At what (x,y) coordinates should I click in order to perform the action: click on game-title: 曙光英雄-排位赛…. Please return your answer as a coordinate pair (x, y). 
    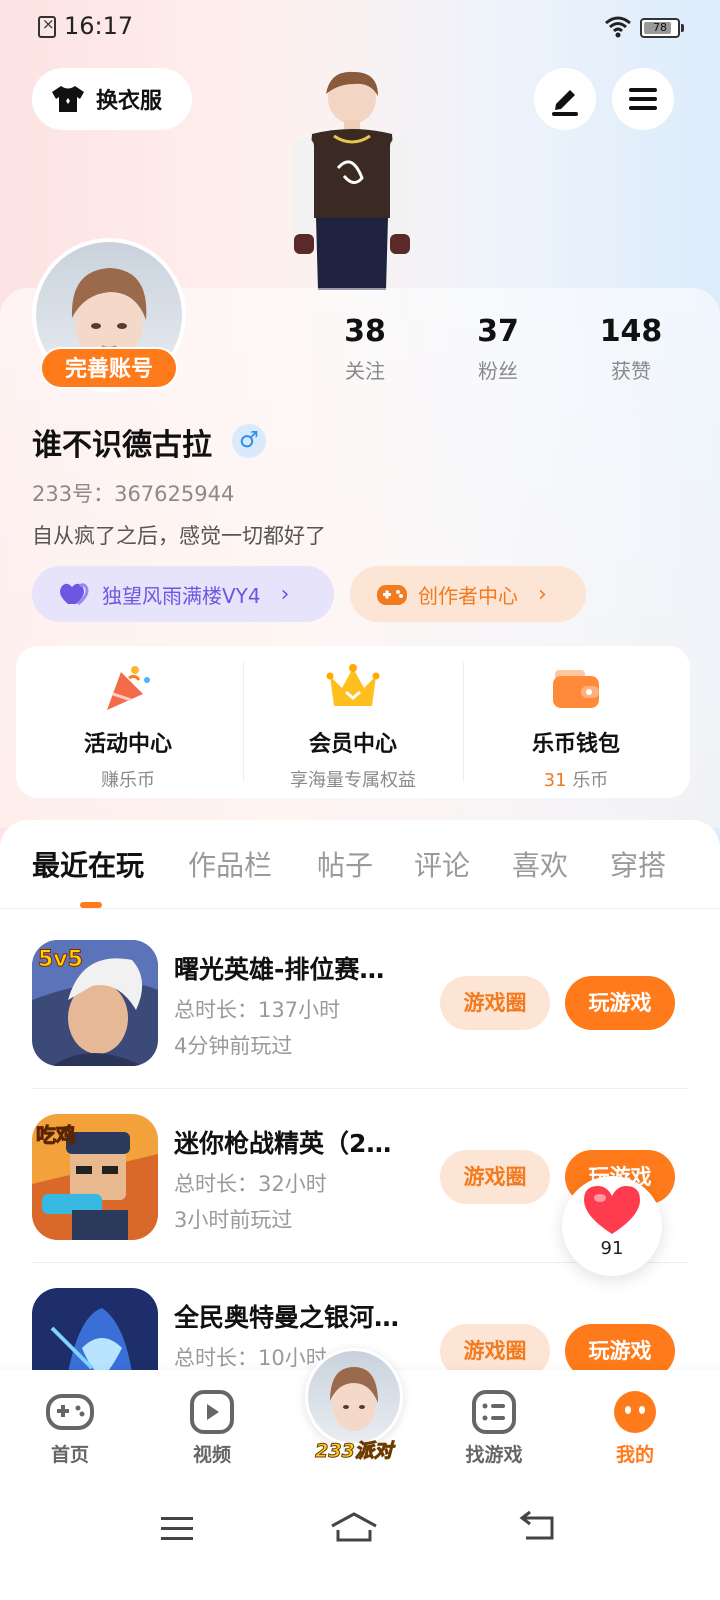
    Looking at the image, I should click on (279, 969).